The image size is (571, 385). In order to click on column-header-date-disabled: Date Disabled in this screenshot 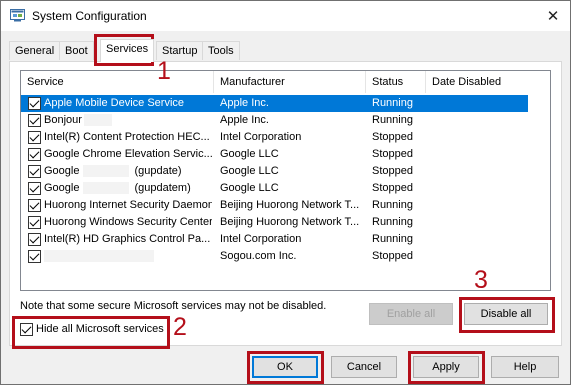, I will do `click(488, 82)`.